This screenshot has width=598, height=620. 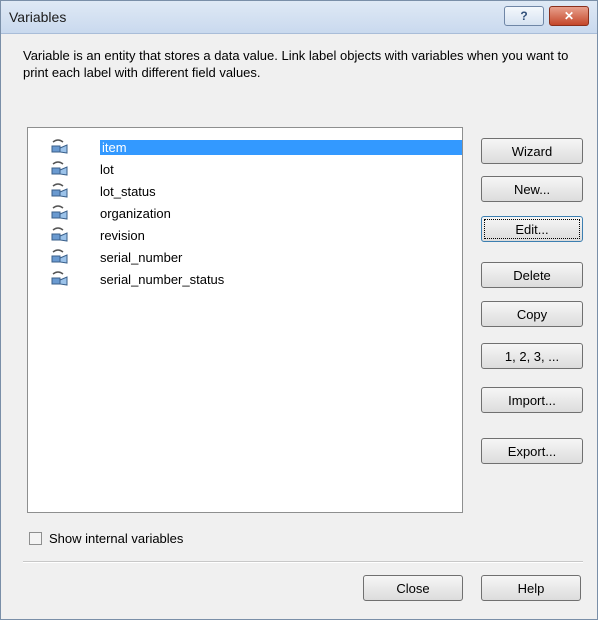 What do you see at coordinates (256, 235) in the screenshot?
I see `list-item: revision` at bounding box center [256, 235].